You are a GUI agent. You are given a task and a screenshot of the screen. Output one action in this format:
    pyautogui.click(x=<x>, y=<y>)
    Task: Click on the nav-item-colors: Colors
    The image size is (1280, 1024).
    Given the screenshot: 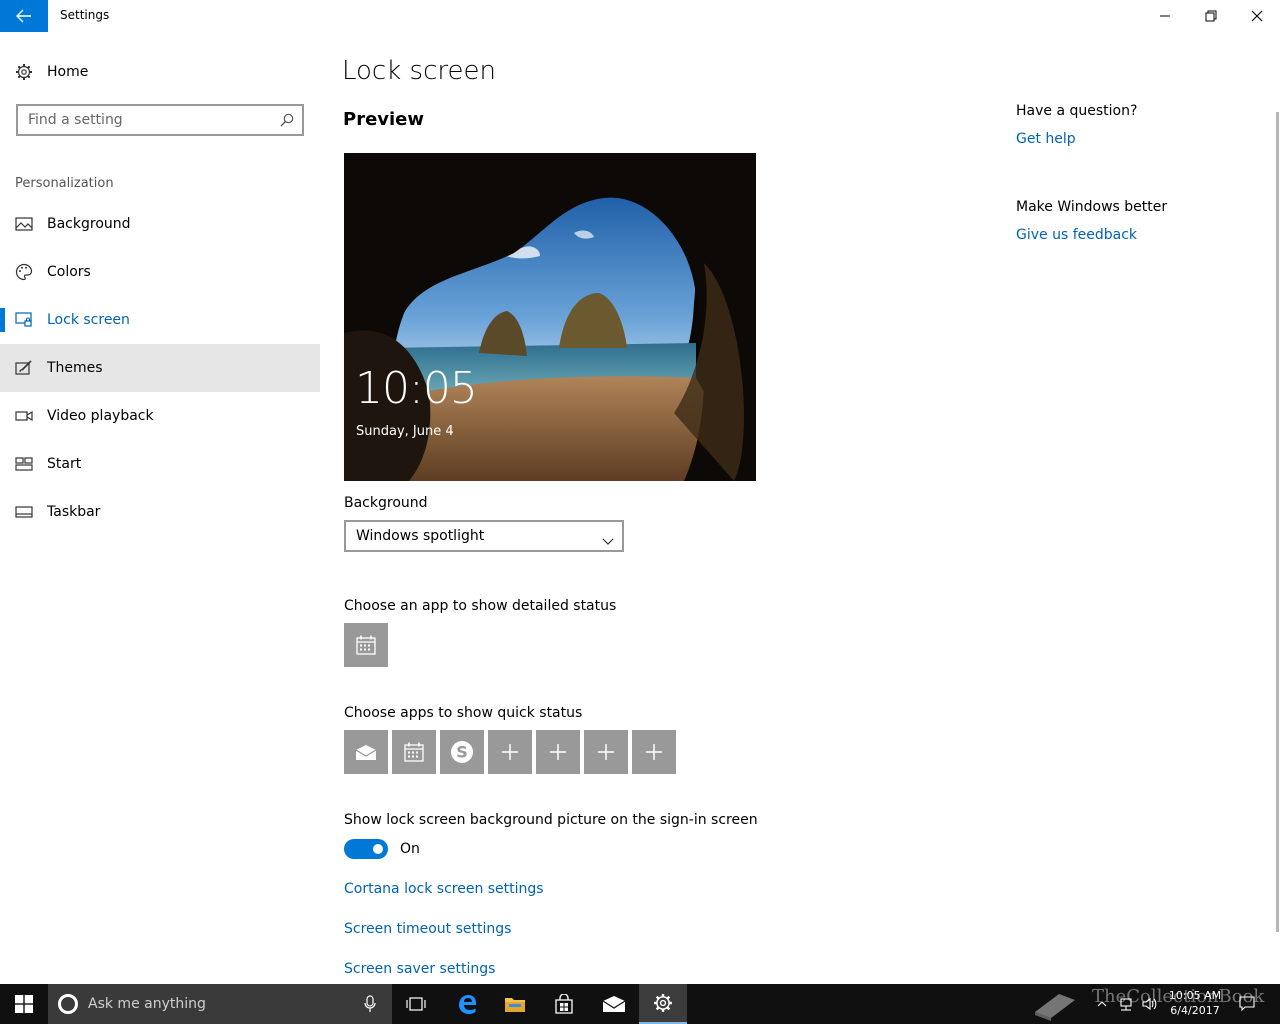 What is the action you would take?
    pyautogui.click(x=160, y=272)
    